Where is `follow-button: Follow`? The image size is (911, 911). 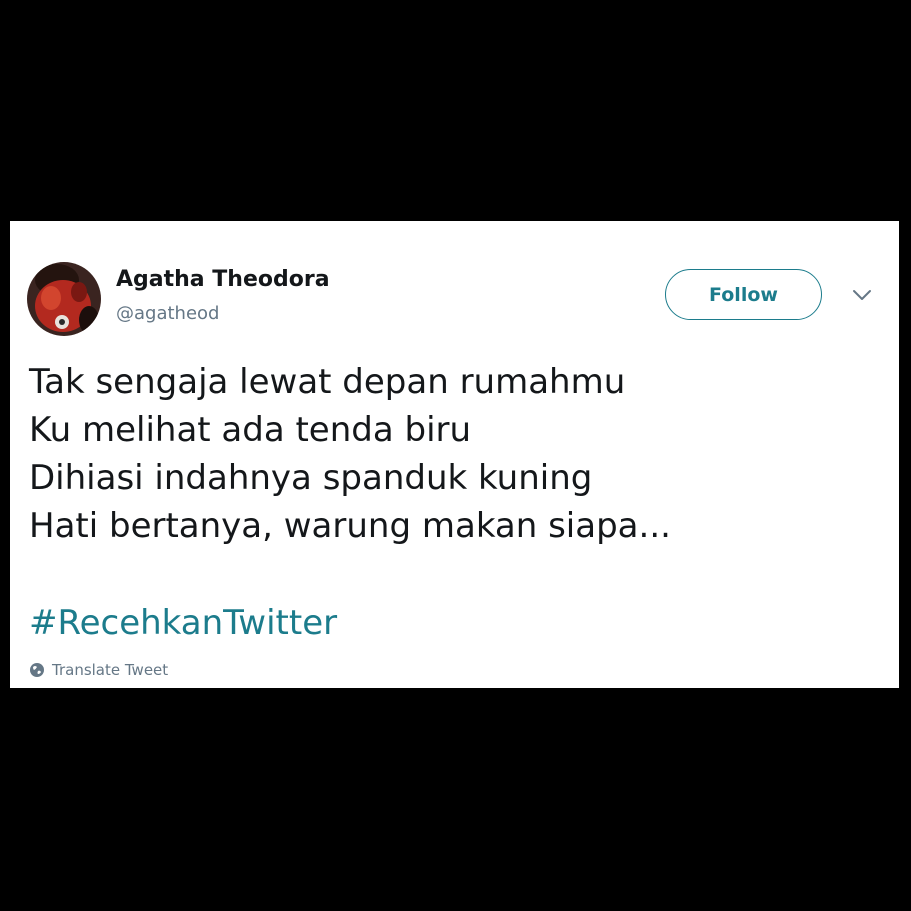
follow-button: Follow is located at coordinates (743, 294).